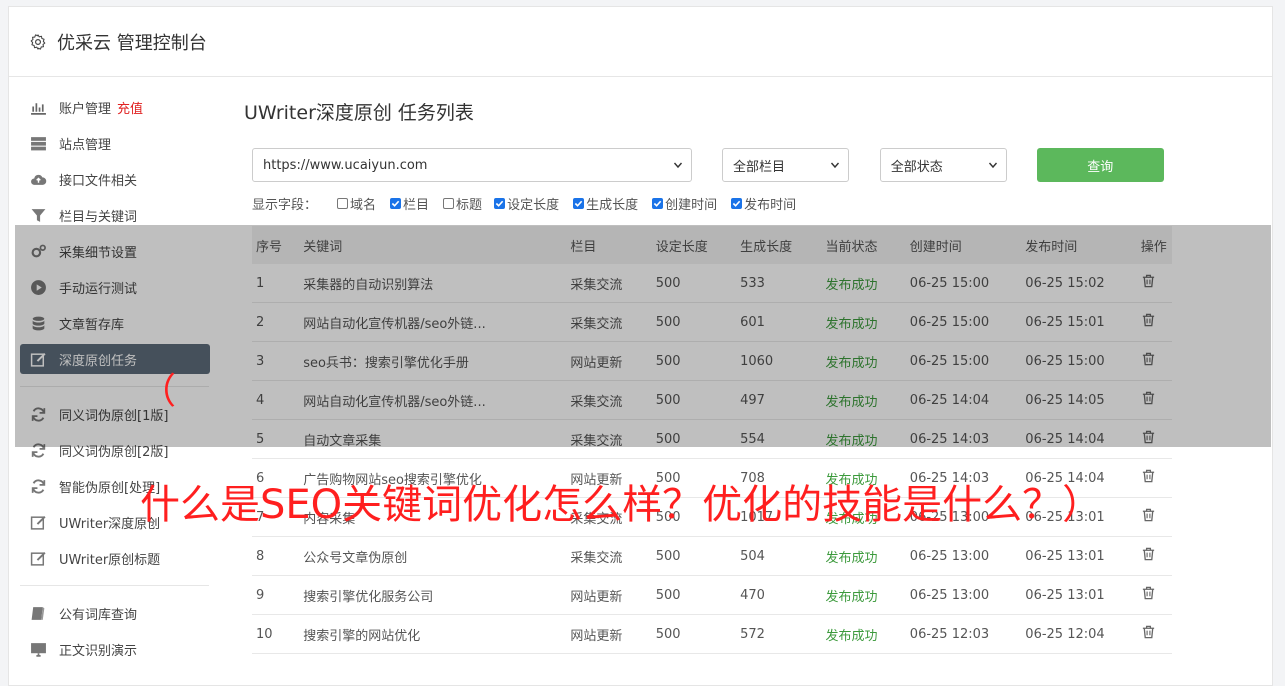  I want to click on sidebar-item-smart-rewrite: 智能伪原创[处理], so click(115, 486).